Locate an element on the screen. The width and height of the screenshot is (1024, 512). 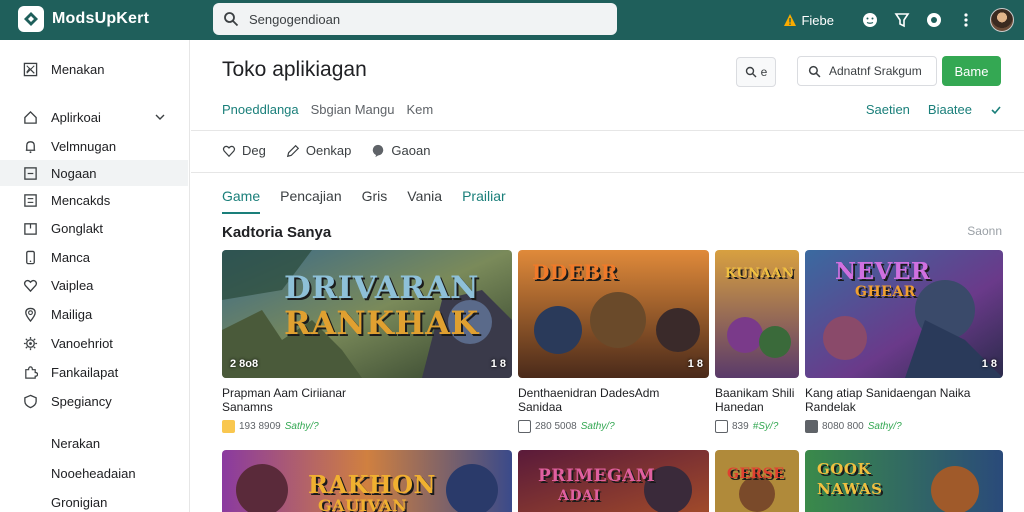
settings-button is located at coordinates (934, 20).